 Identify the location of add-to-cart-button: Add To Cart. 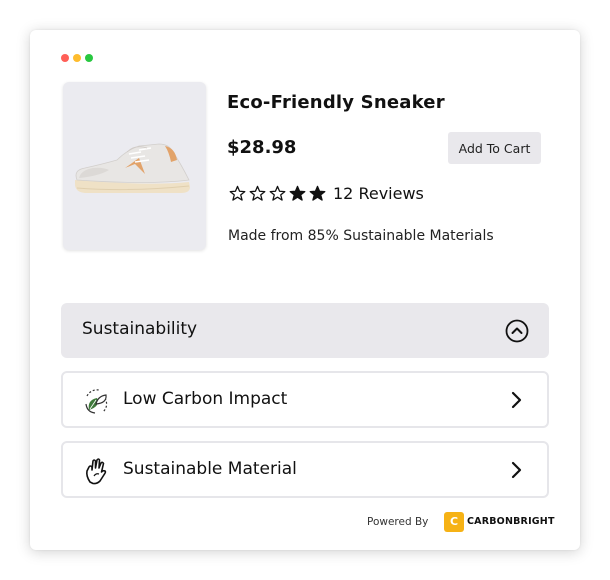
(494, 148).